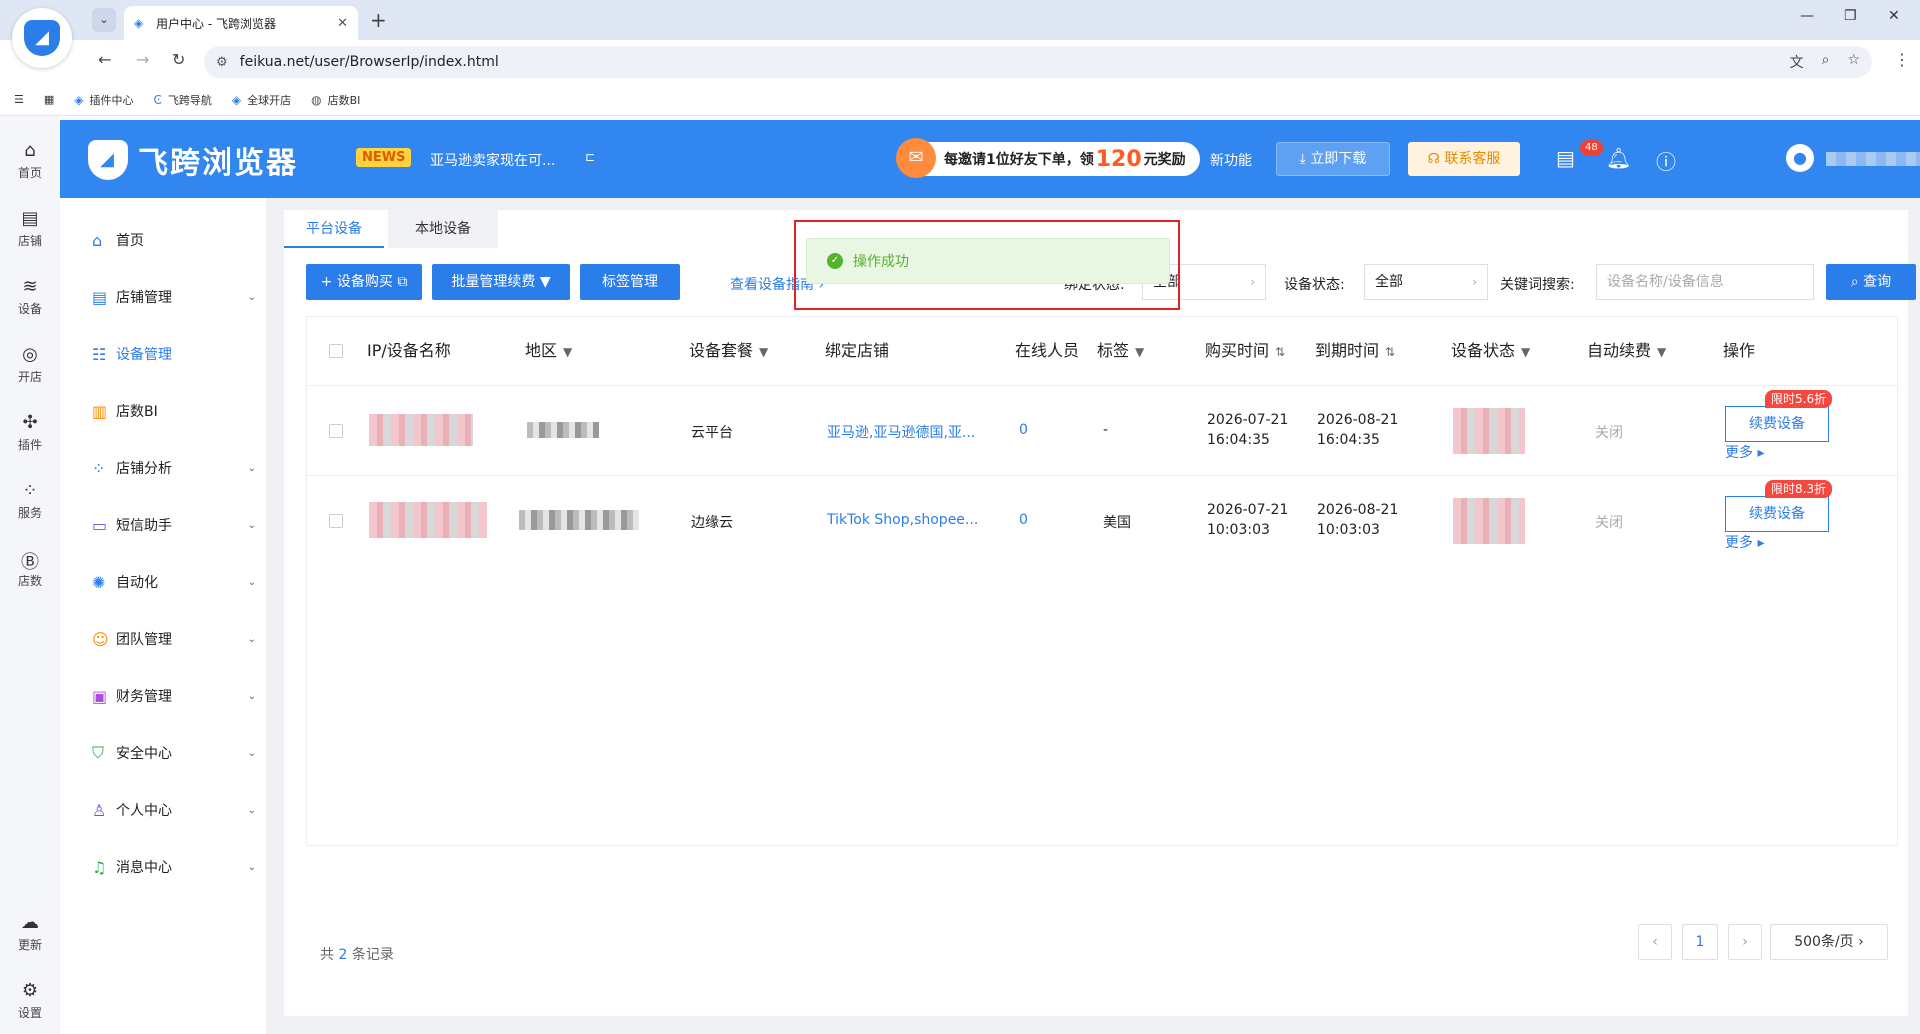 The width and height of the screenshot is (1920, 1034). I want to click on strip-item-update: ☁ 更新, so click(30, 932).